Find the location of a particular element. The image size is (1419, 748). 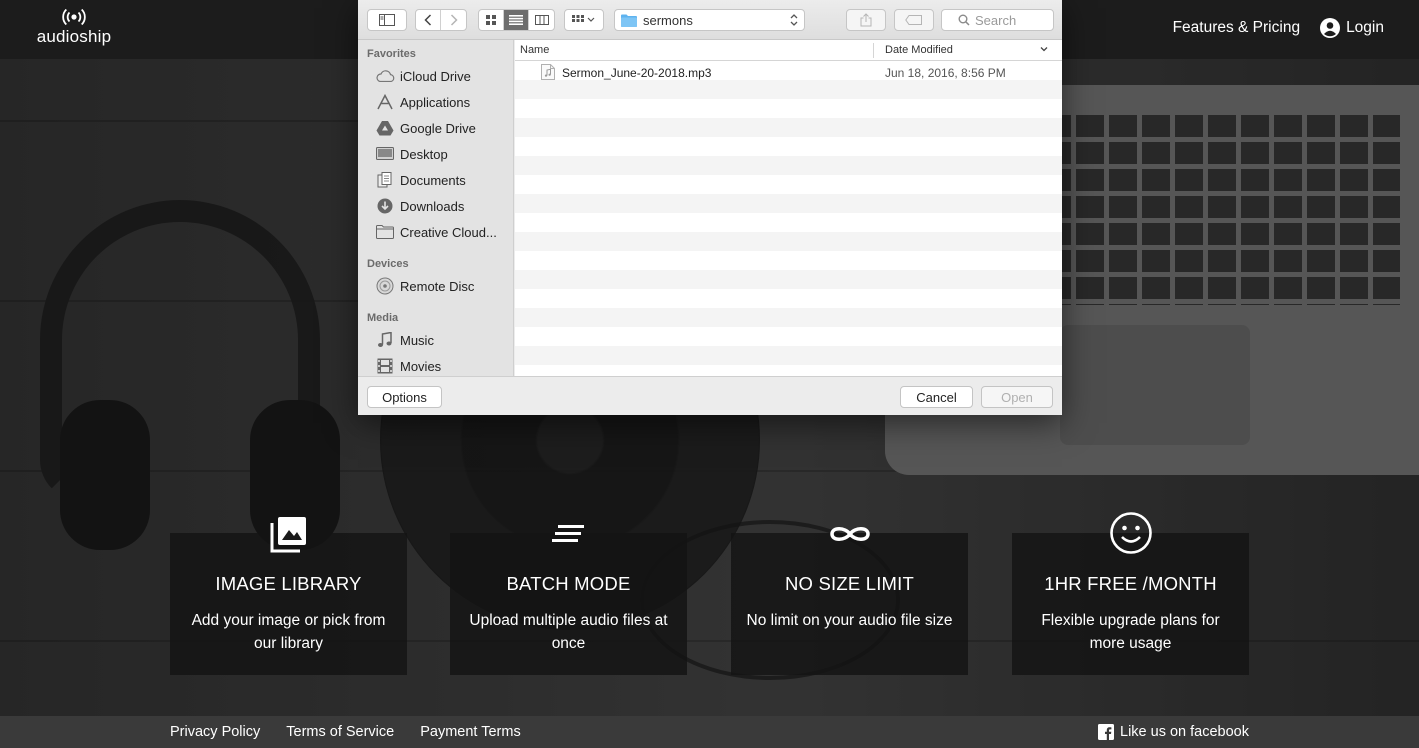

sidebar-heading-devices: Devices is located at coordinates (388, 264).